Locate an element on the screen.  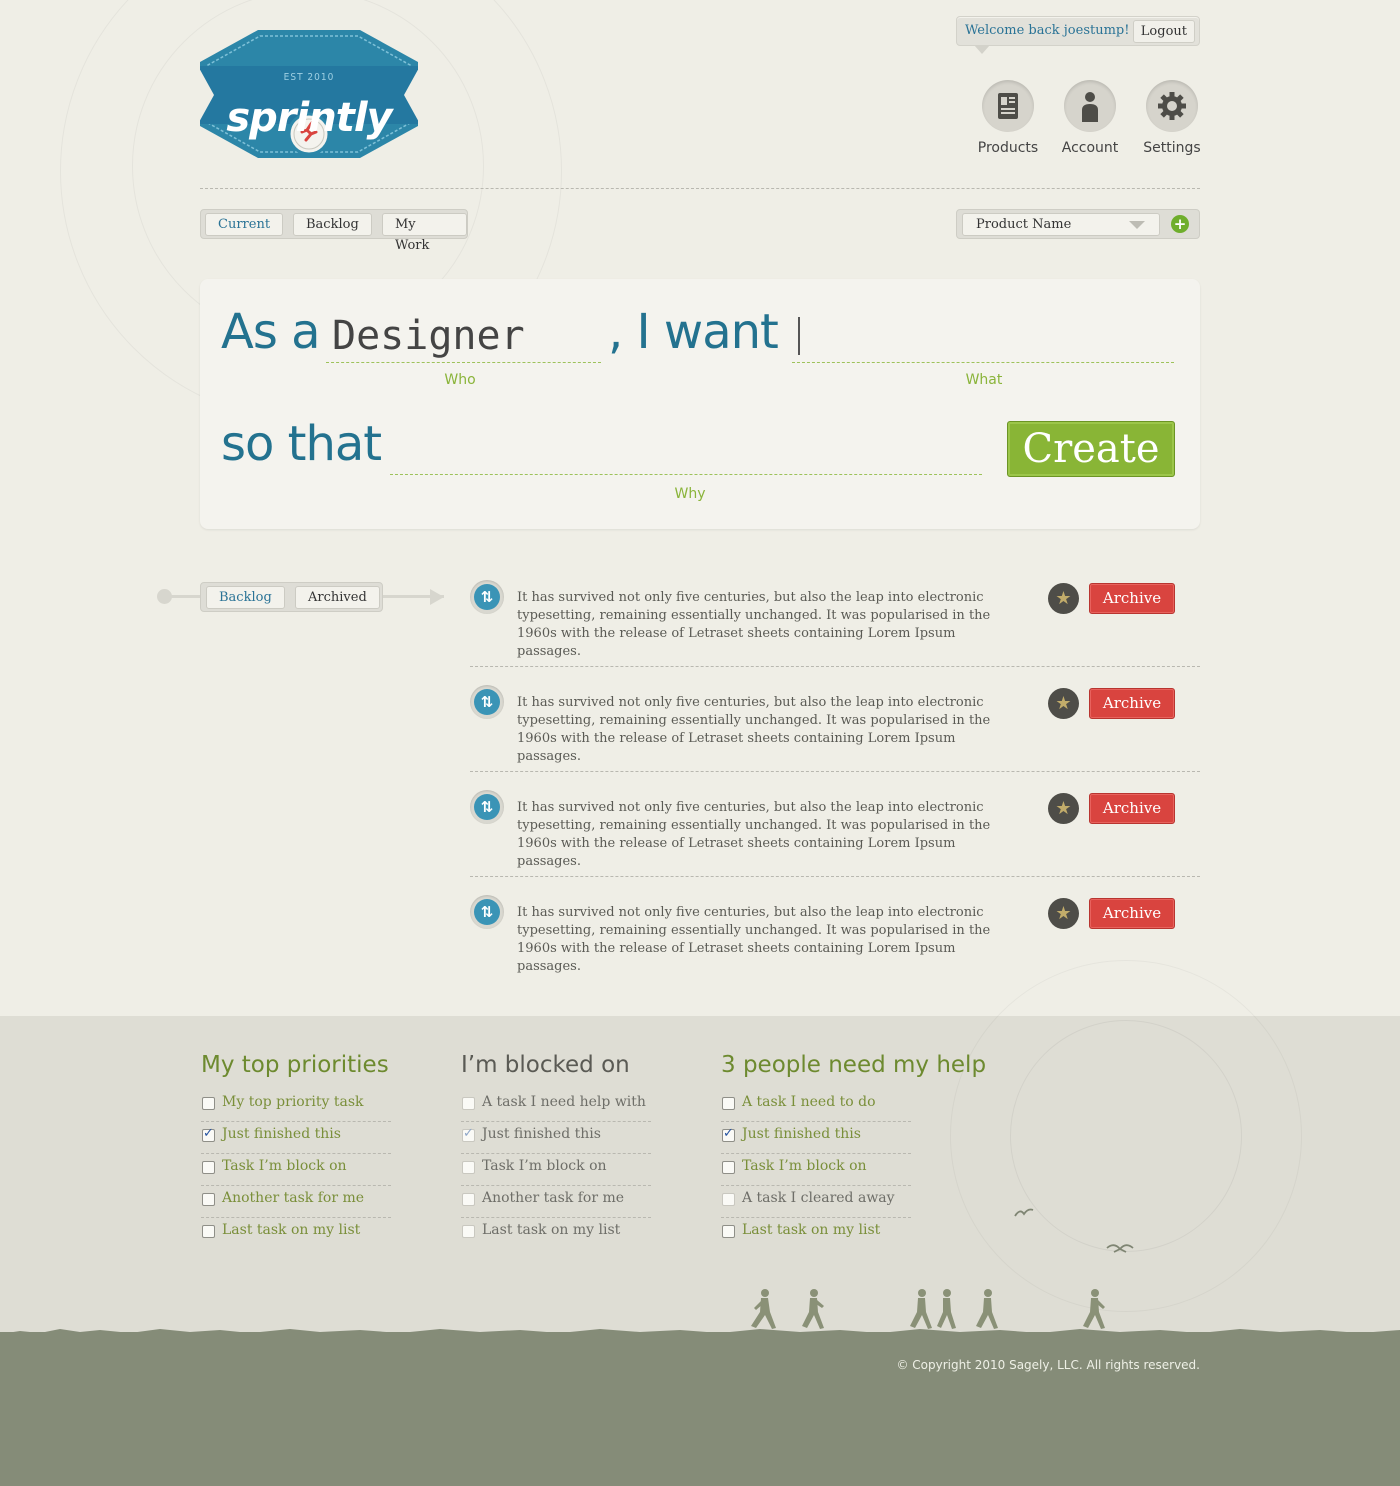
view-tabs: Current Backlog My Work is located at coordinates (334, 231).